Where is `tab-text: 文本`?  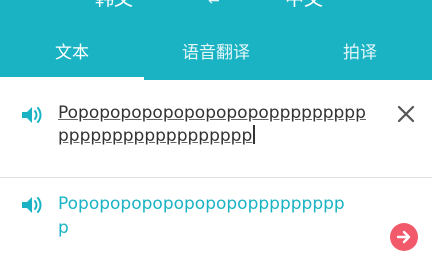
tab-text: 文本 is located at coordinates (72, 58).